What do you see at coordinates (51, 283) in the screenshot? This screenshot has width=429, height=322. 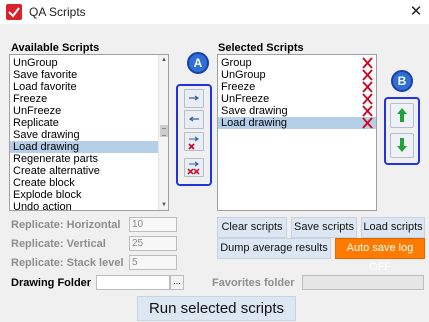 I see `drawing-folder-label: Drawing Folder` at bounding box center [51, 283].